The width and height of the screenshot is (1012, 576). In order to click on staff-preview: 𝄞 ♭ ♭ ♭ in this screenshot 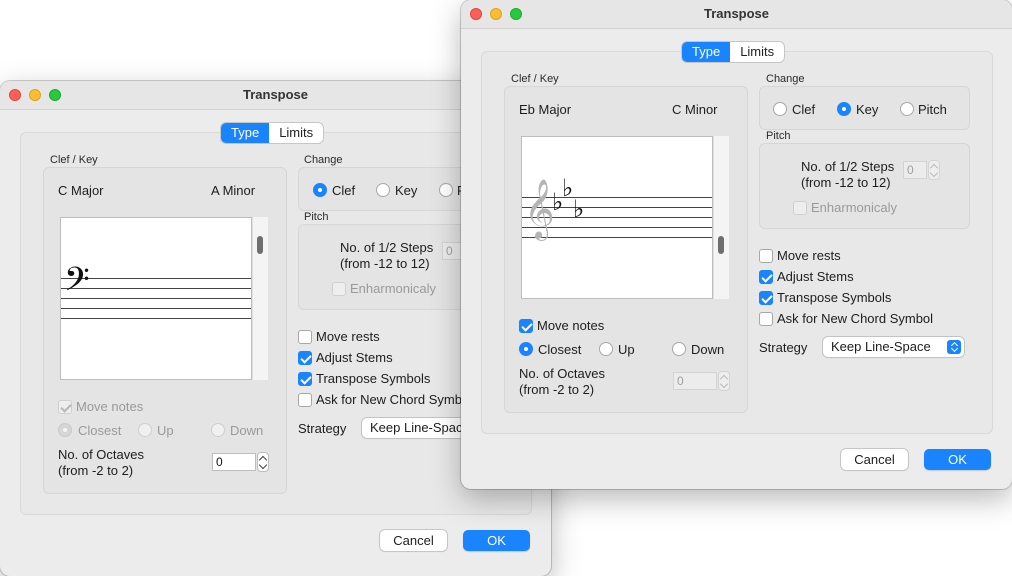, I will do `click(617, 217)`.